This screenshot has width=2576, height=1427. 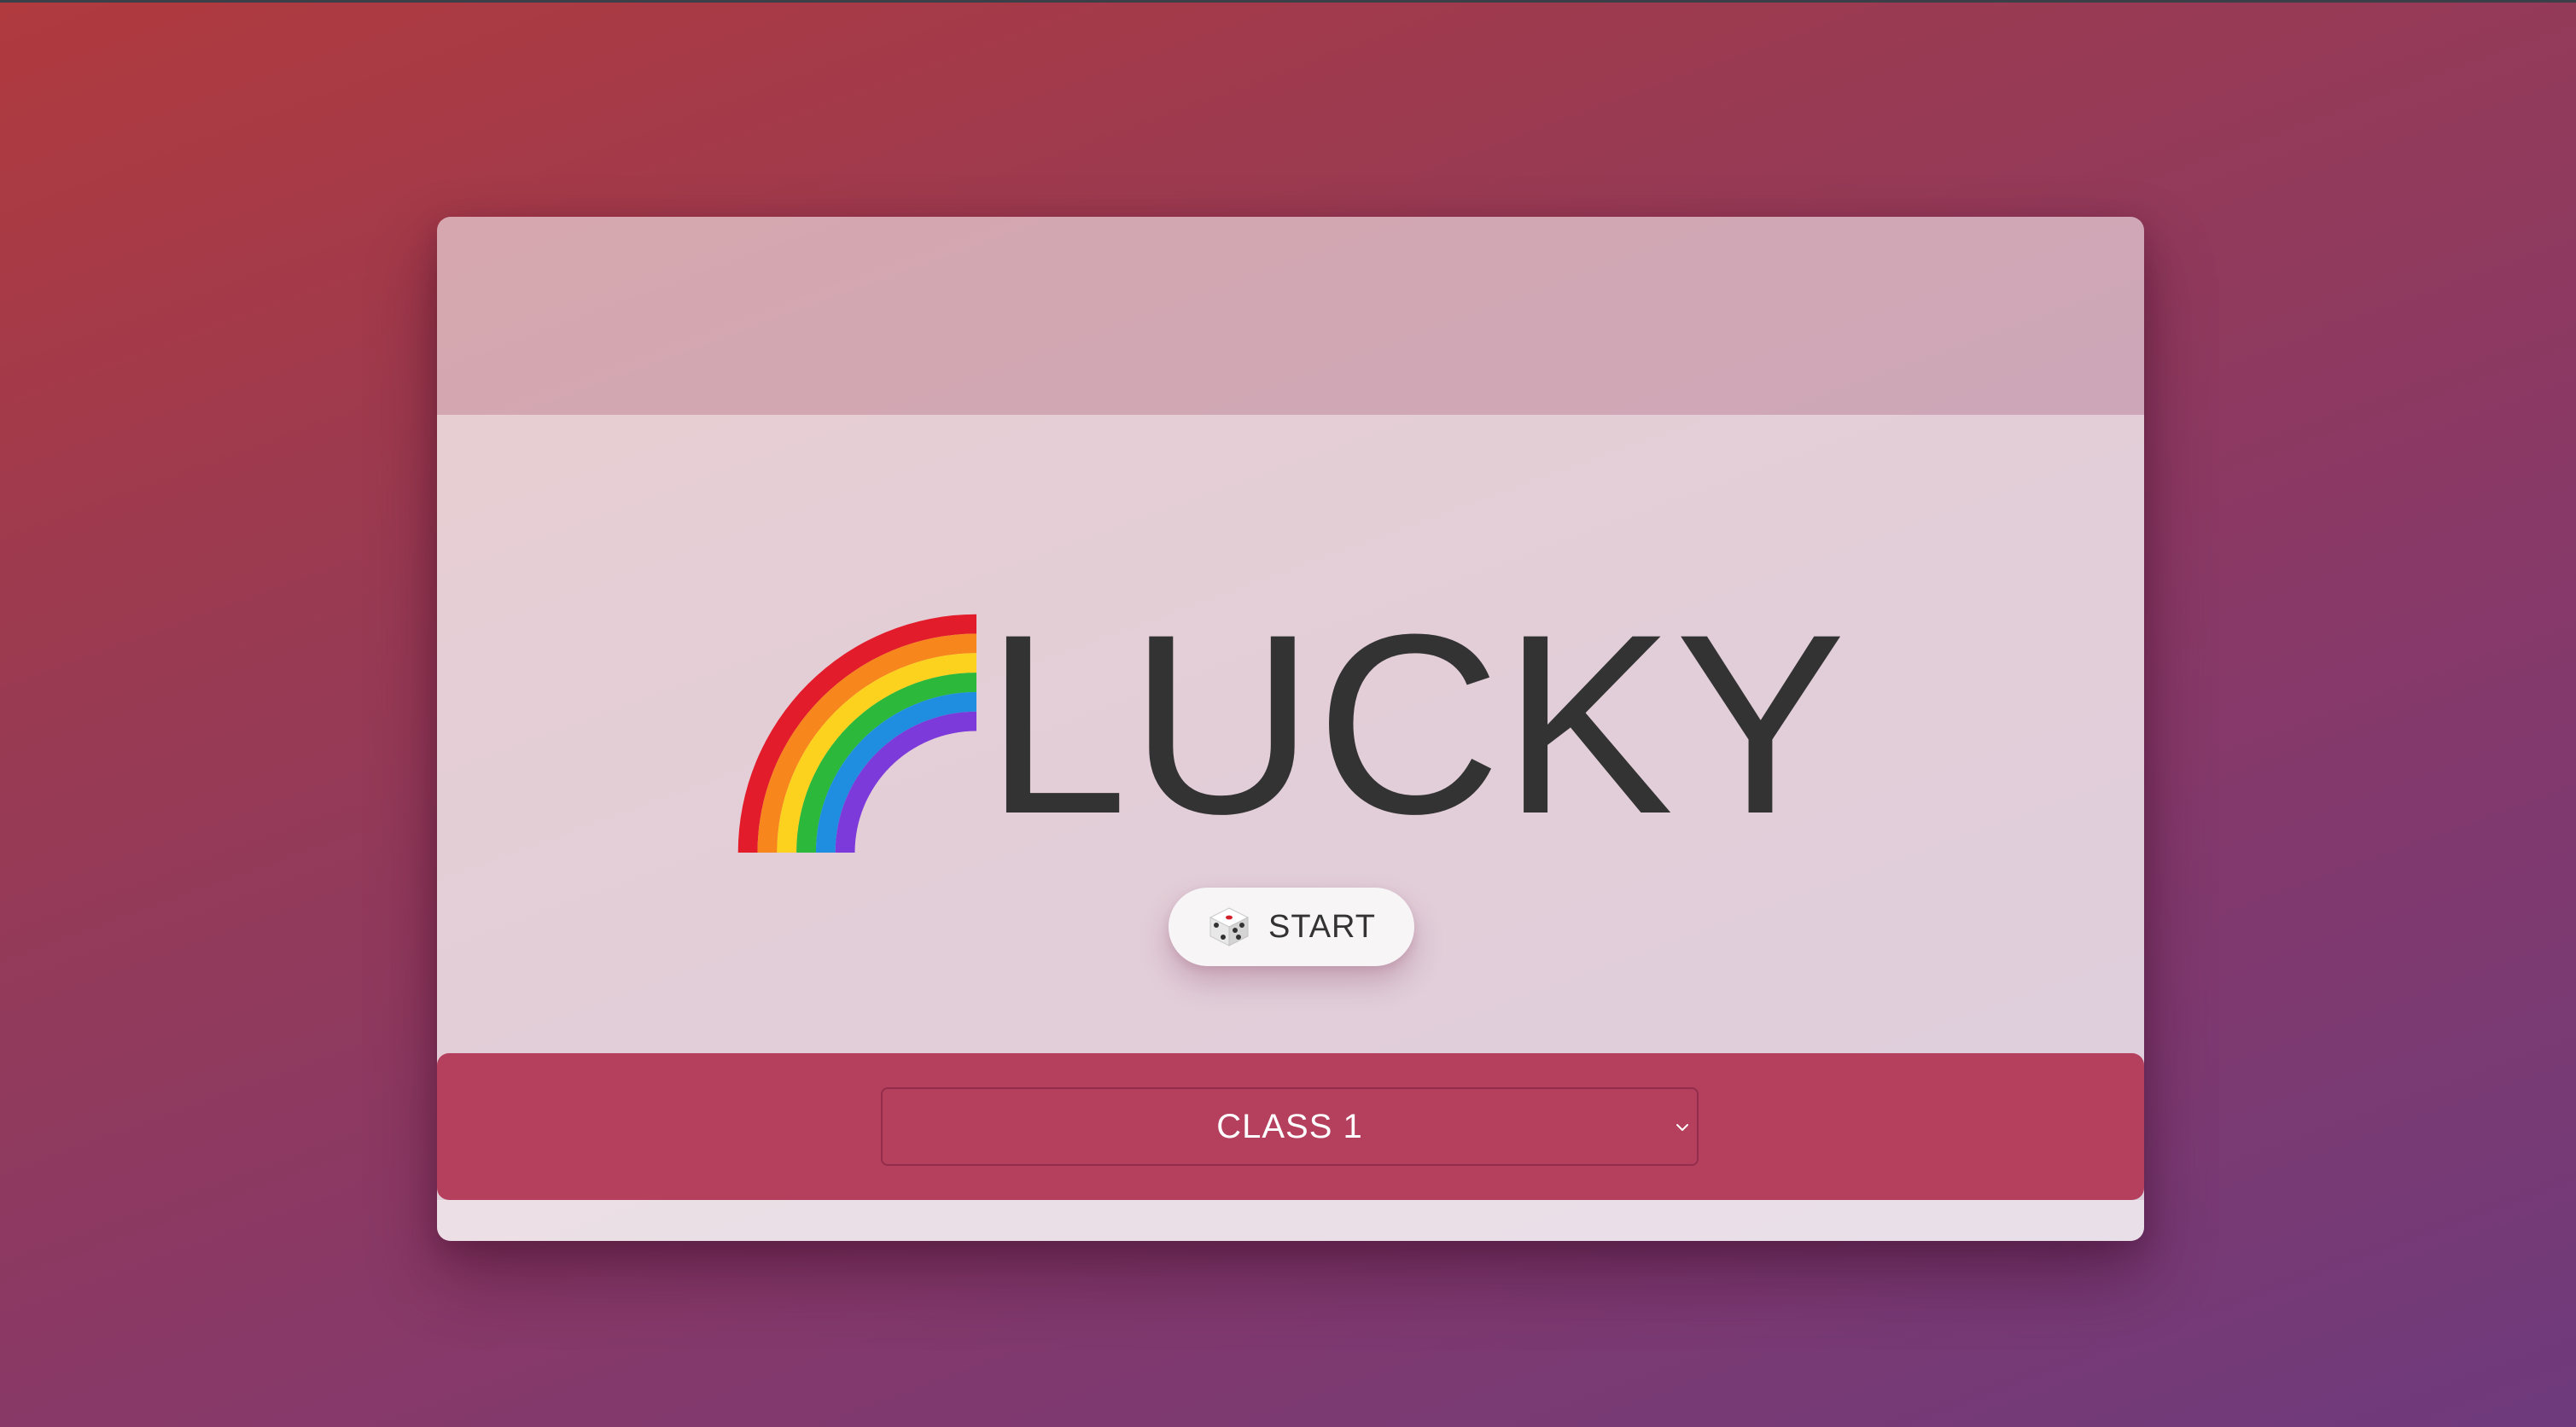 What do you see at coordinates (1322, 927) in the screenshot?
I see `start-button-label: START` at bounding box center [1322, 927].